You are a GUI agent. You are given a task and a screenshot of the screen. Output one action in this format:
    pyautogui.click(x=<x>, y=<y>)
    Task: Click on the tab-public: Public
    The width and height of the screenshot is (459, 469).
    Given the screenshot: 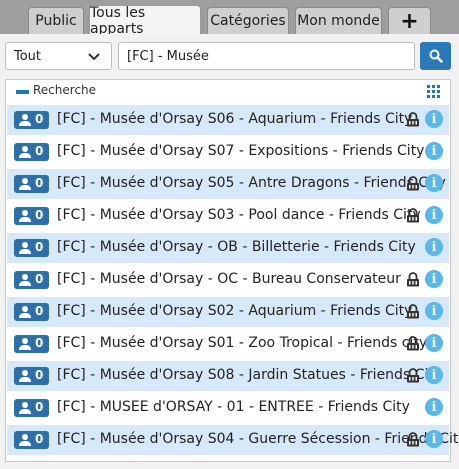 What is the action you would take?
    pyautogui.click(x=56, y=20)
    